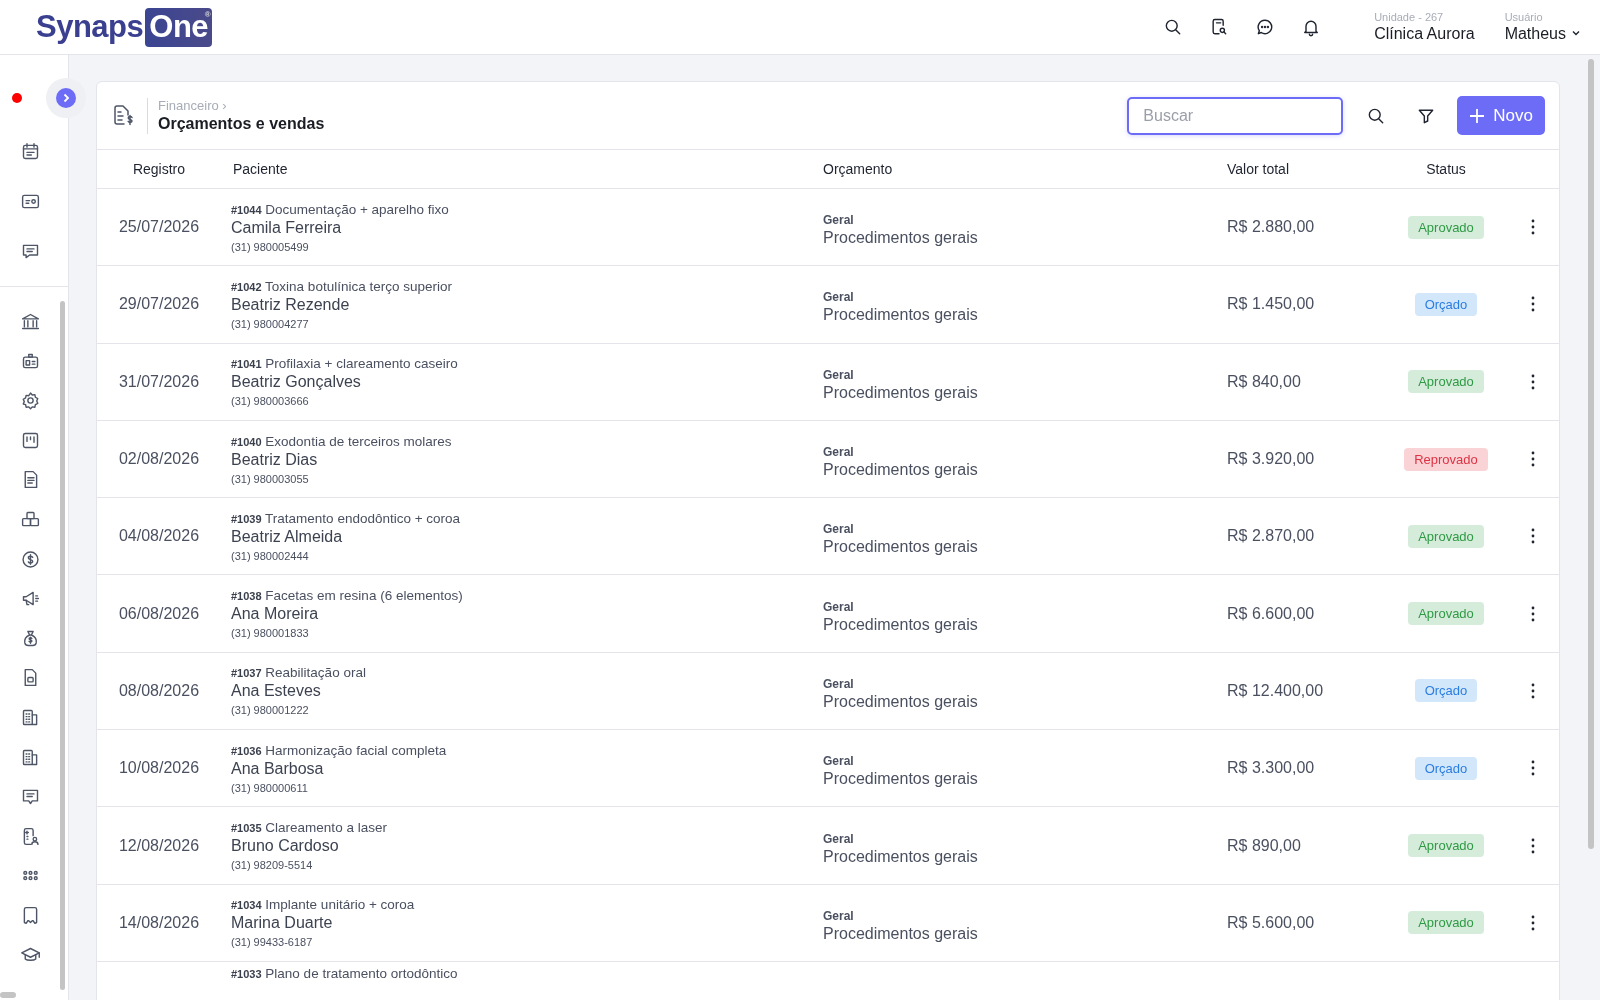 The width and height of the screenshot is (1600, 1000). Describe the element at coordinates (345, 973) in the screenshot. I see `procedure-text: #1033 Plano de tratamento ortodôntico` at that location.